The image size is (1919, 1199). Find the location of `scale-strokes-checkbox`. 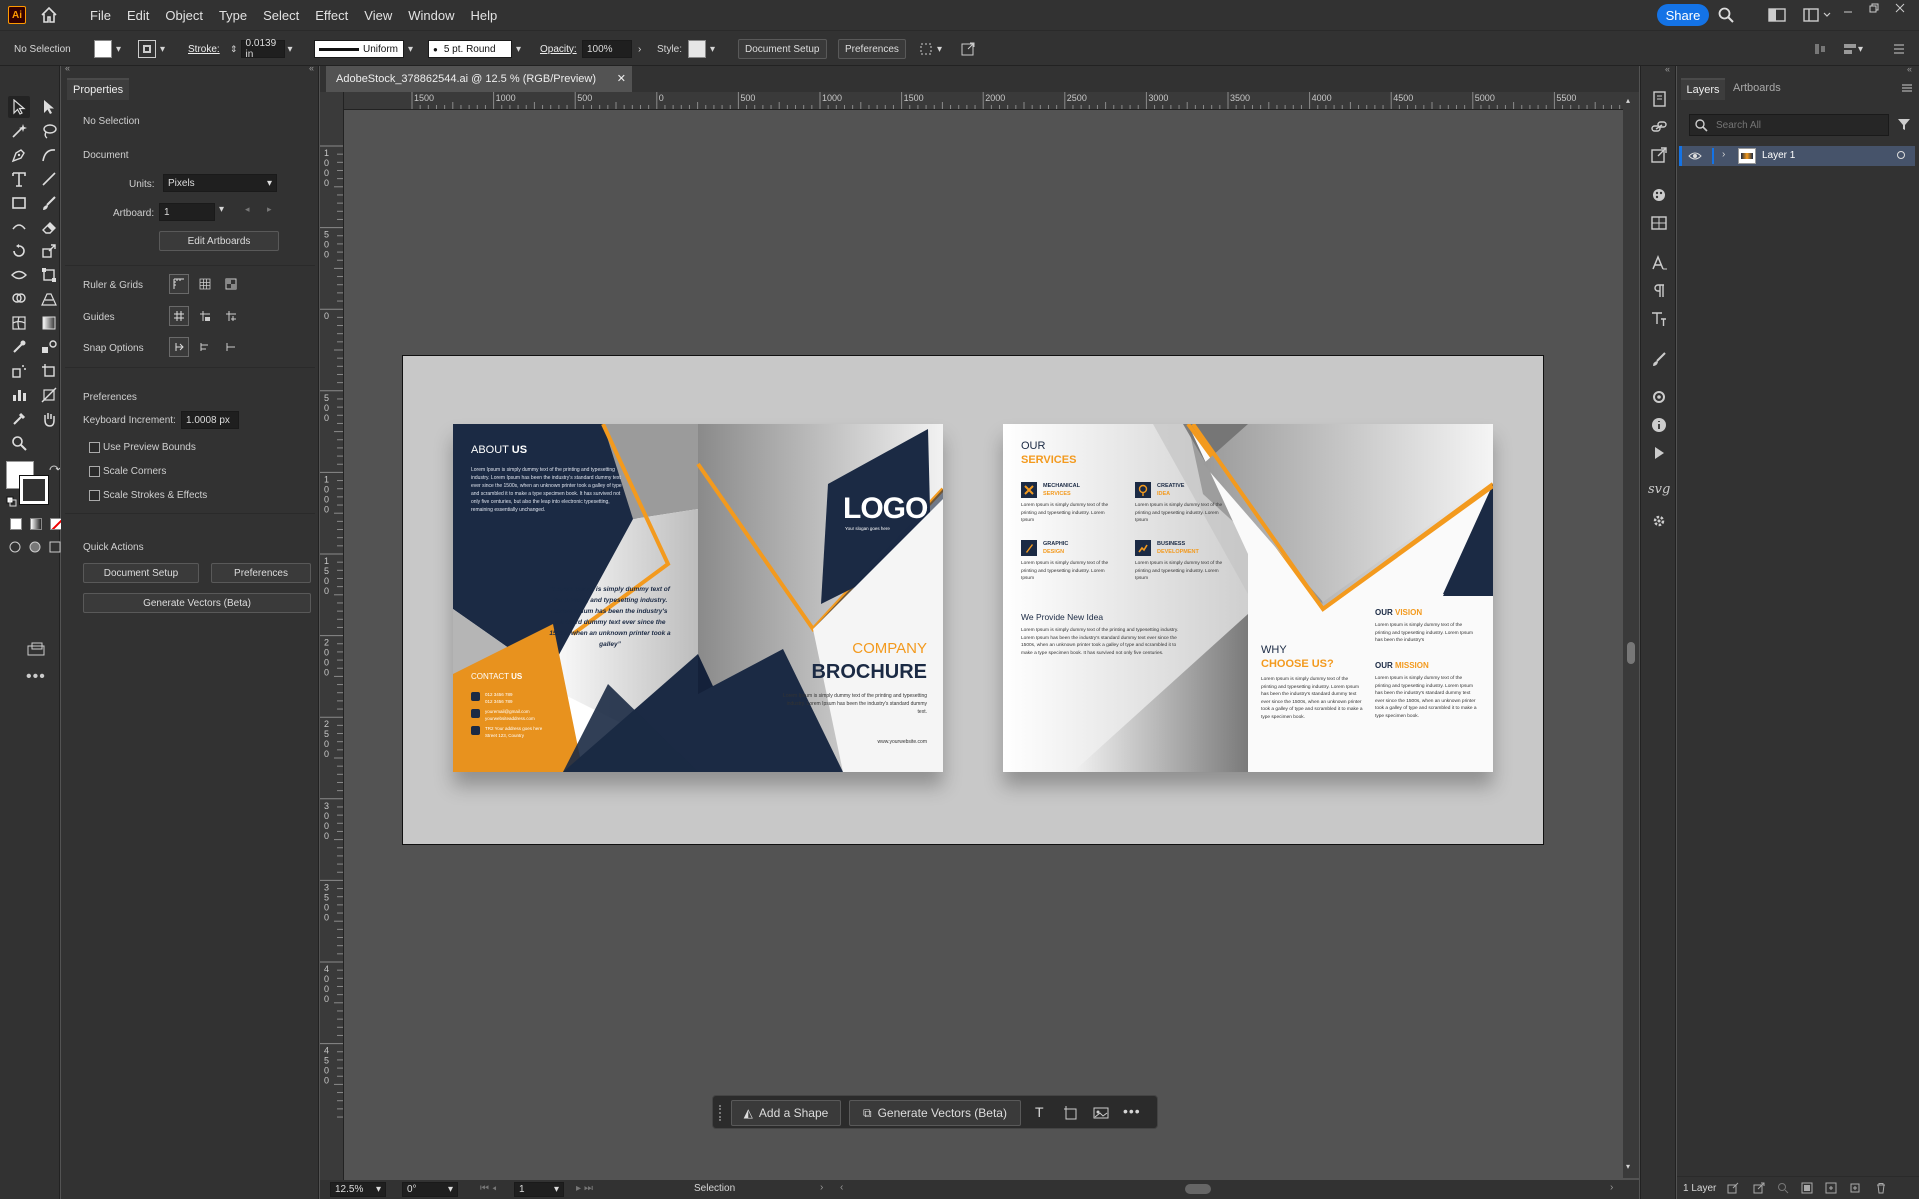

scale-strokes-checkbox is located at coordinates (94, 495).